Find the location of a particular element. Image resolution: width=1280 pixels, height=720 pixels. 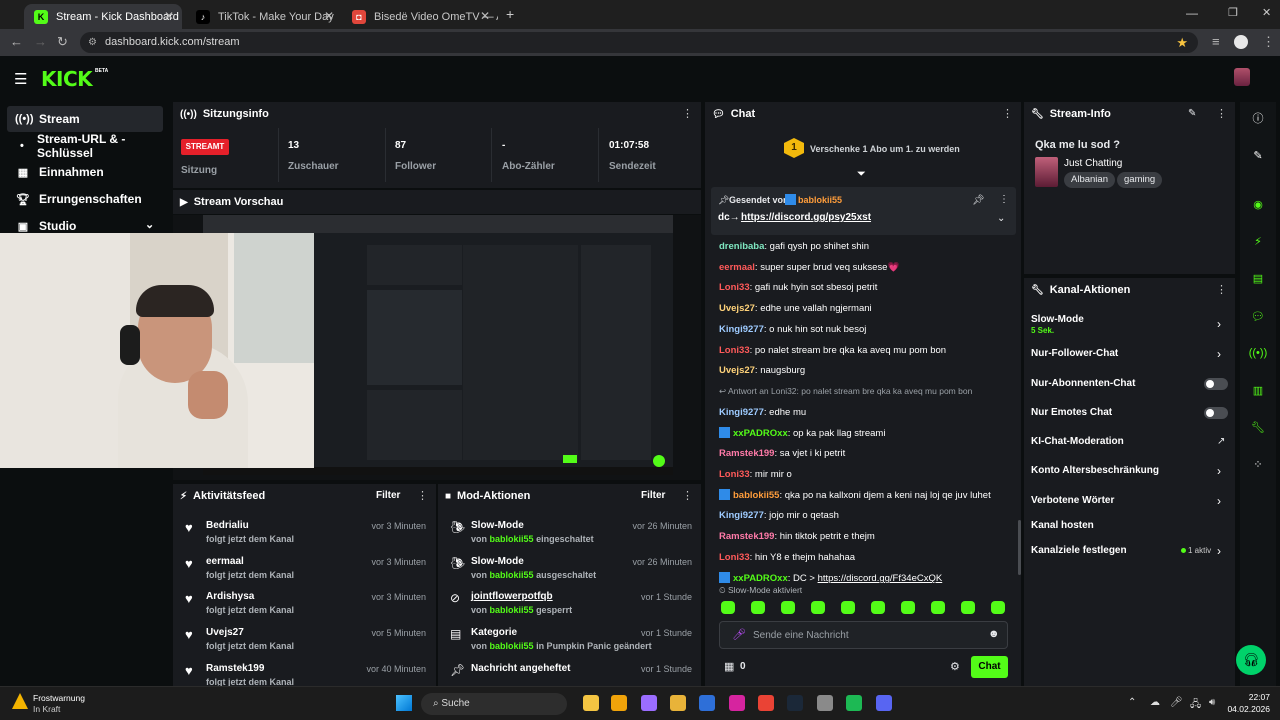

clock-date: 04.02.2026 is located at coordinates (1245, 709).